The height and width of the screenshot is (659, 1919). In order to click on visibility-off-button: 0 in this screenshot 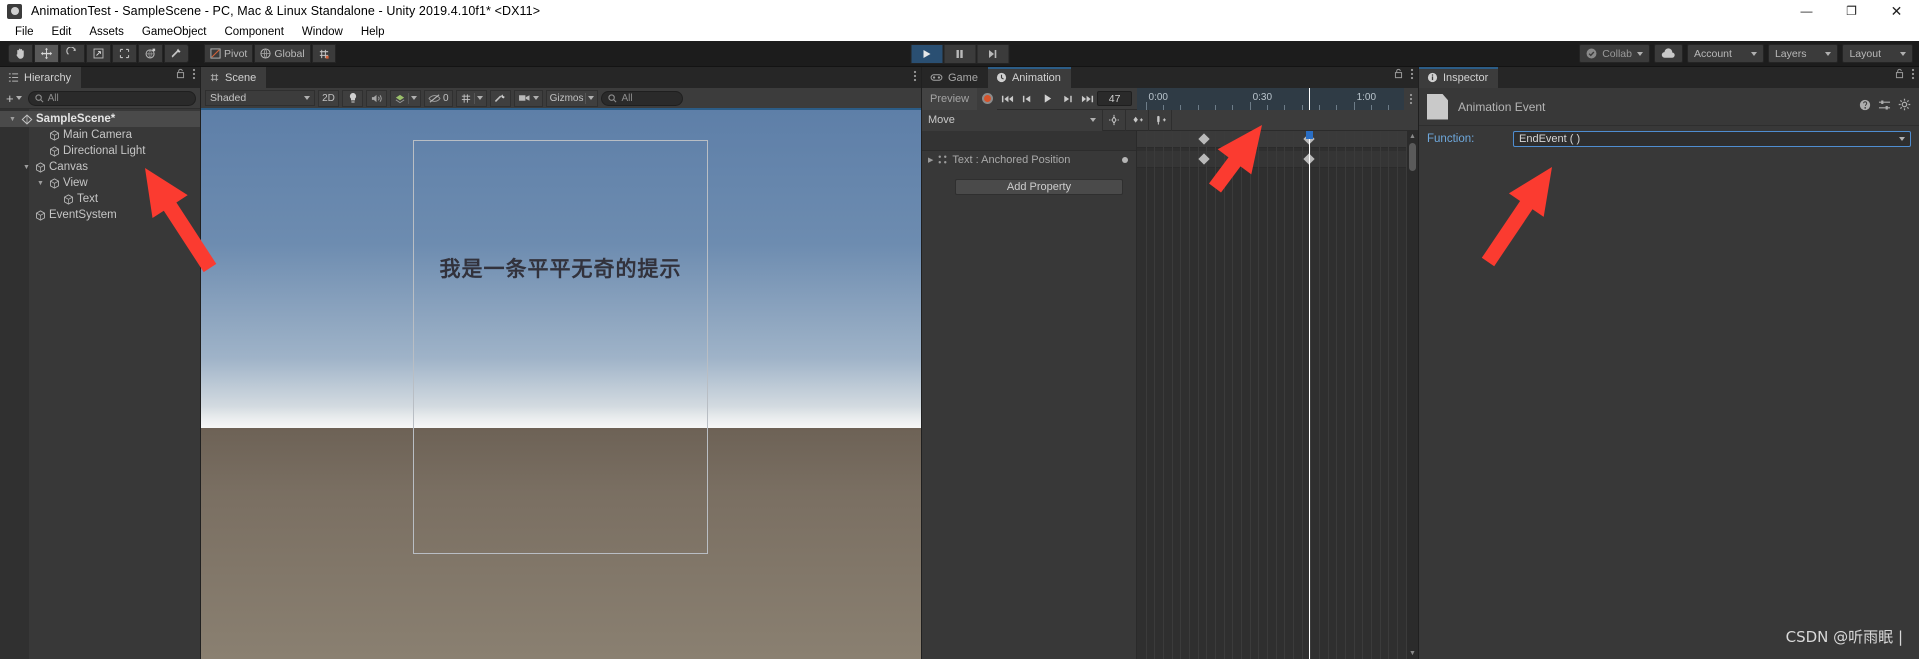, I will do `click(438, 98)`.